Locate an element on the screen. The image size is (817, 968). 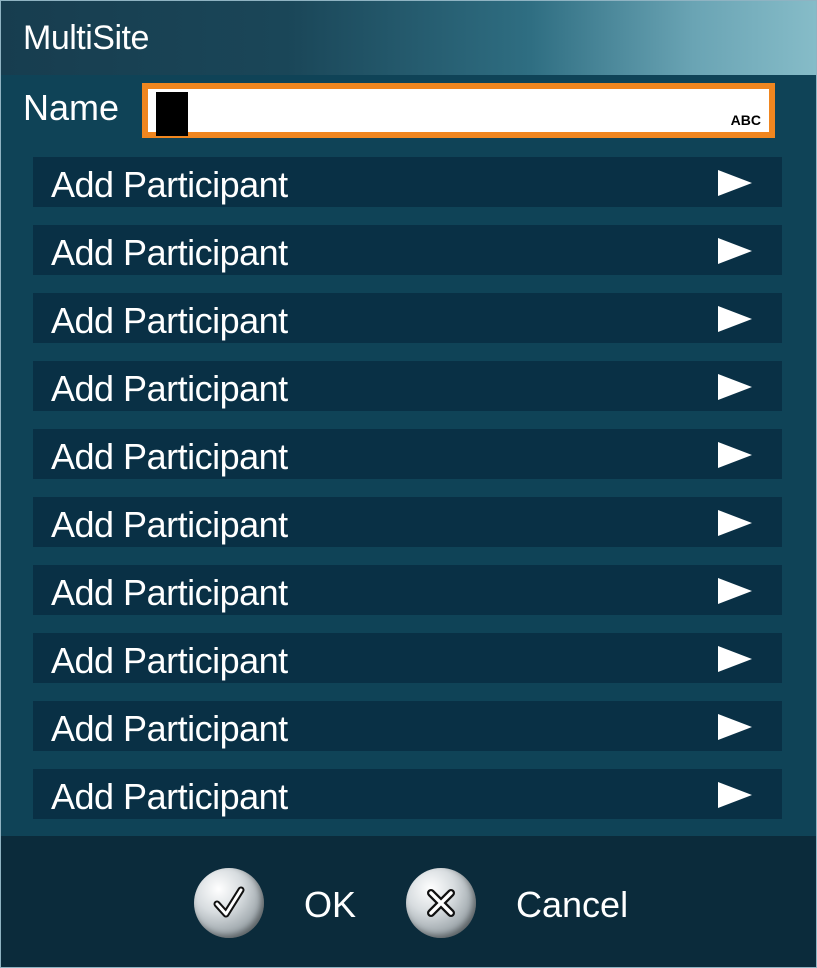
ok-label: OK is located at coordinates (330, 904).